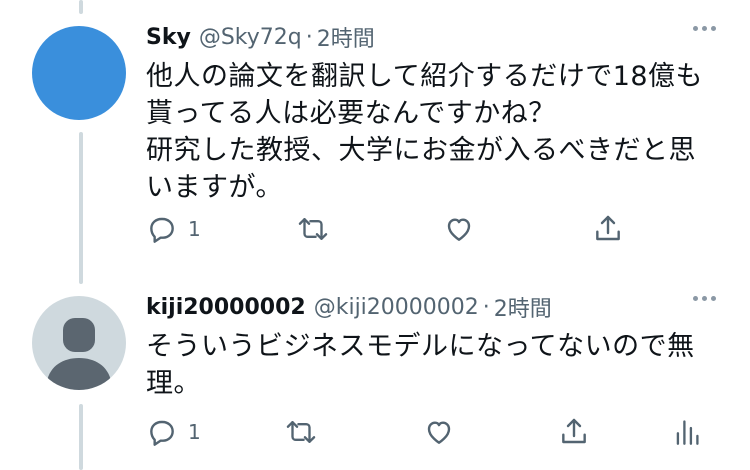  What do you see at coordinates (81, 7) in the screenshot?
I see `thread-line-top` at bounding box center [81, 7].